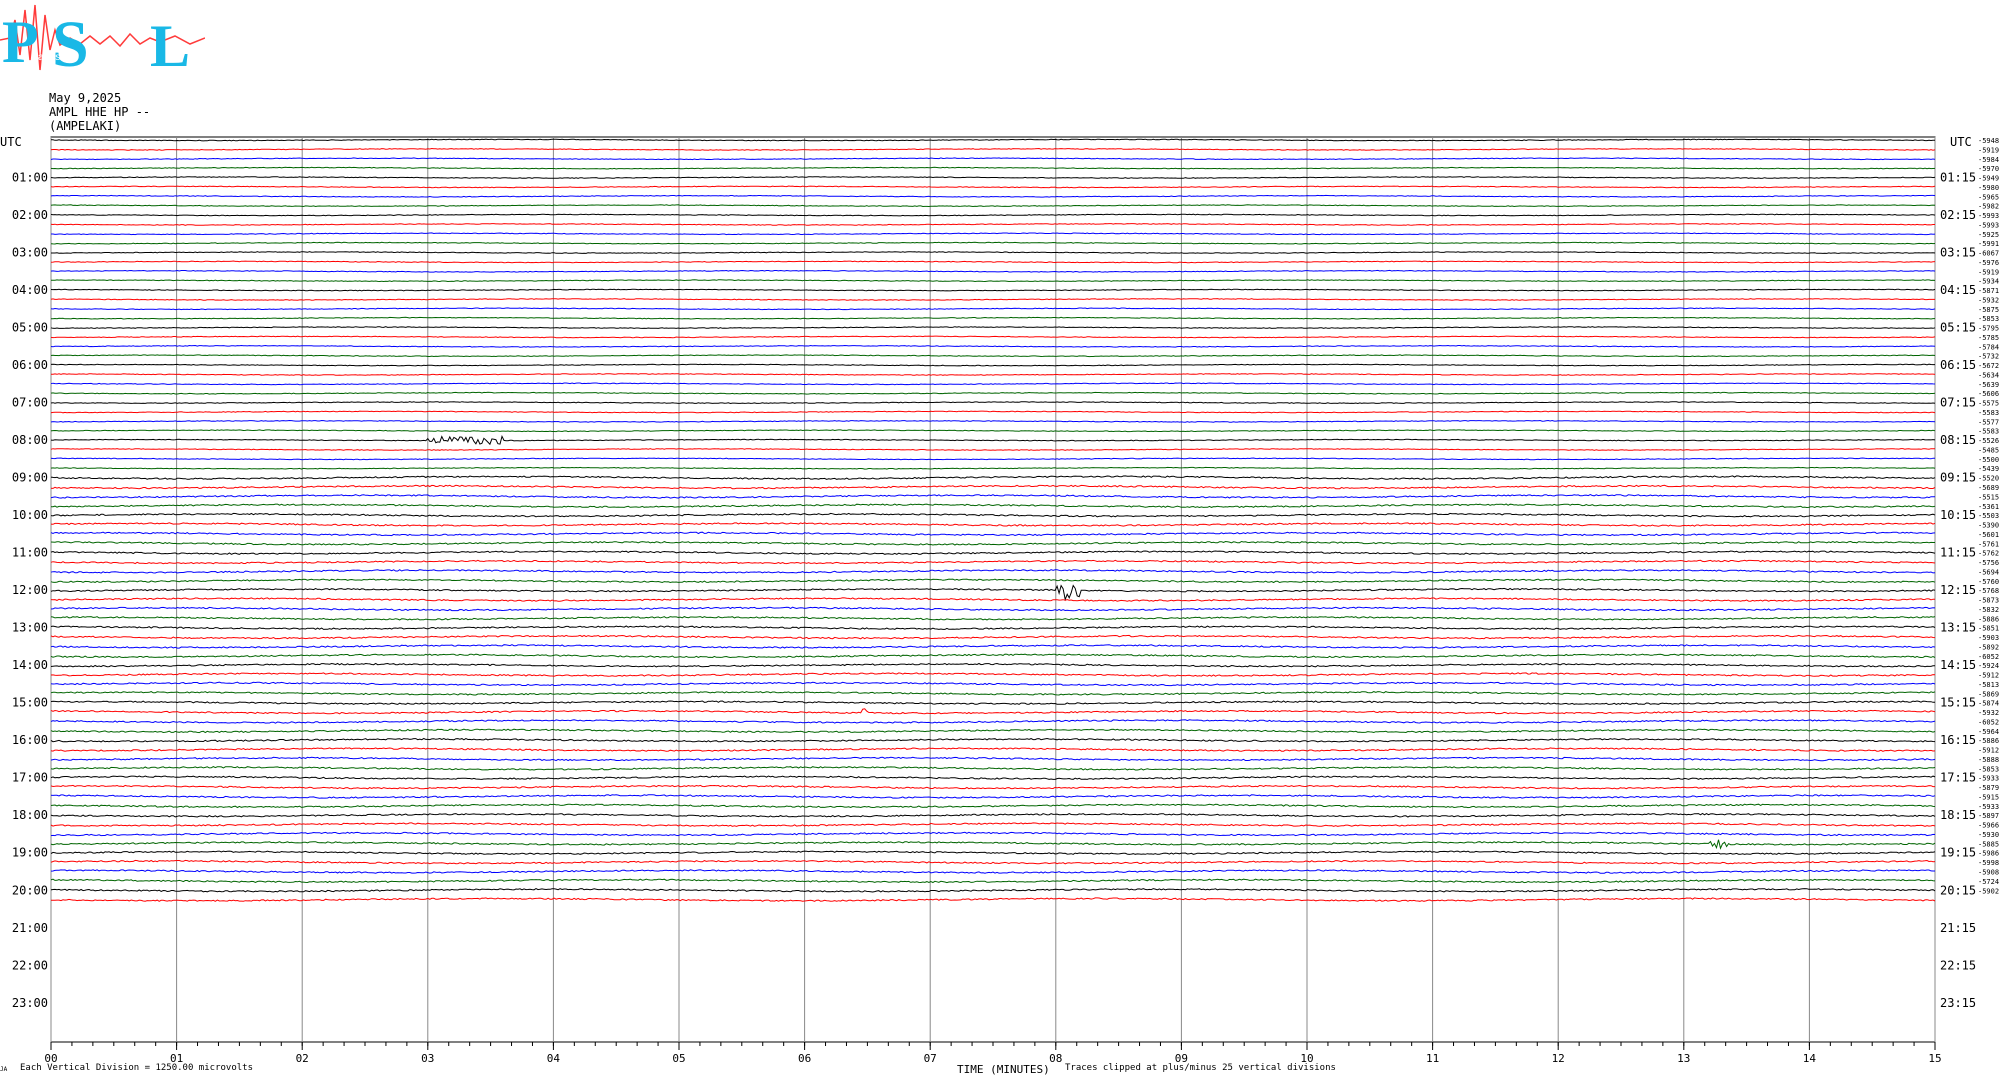 The width and height of the screenshot is (2010, 1080). Describe the element at coordinates (30, 403) in the screenshot. I see `hour-label-left: 07:00` at that location.